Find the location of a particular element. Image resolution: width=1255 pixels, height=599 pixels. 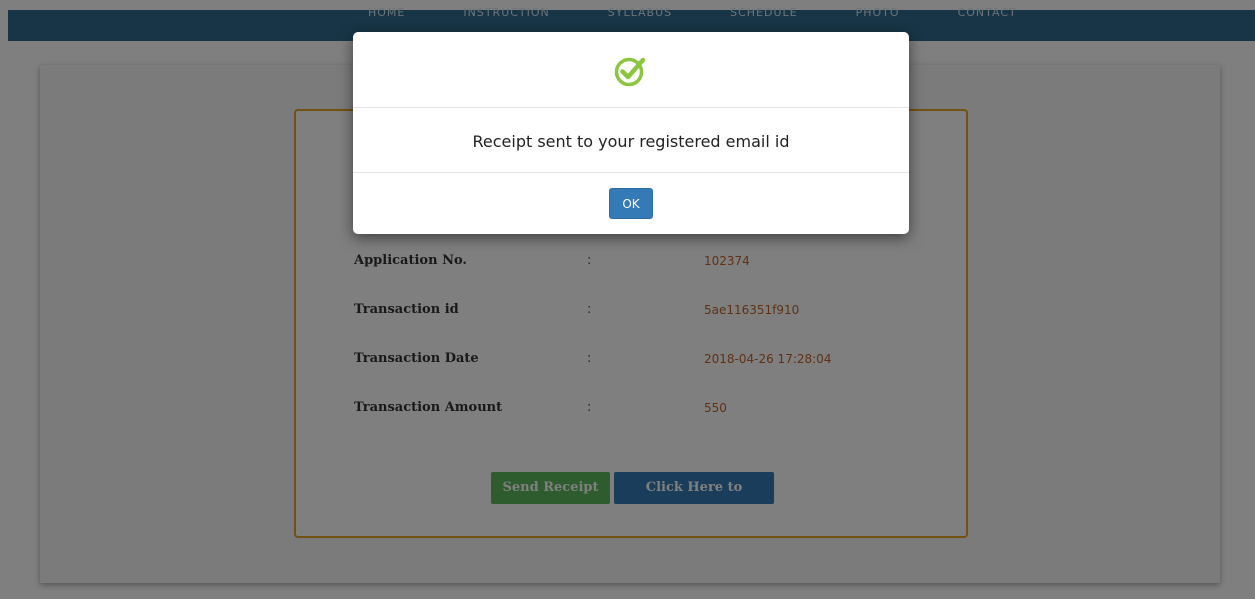

ok-button: OK is located at coordinates (631, 203).